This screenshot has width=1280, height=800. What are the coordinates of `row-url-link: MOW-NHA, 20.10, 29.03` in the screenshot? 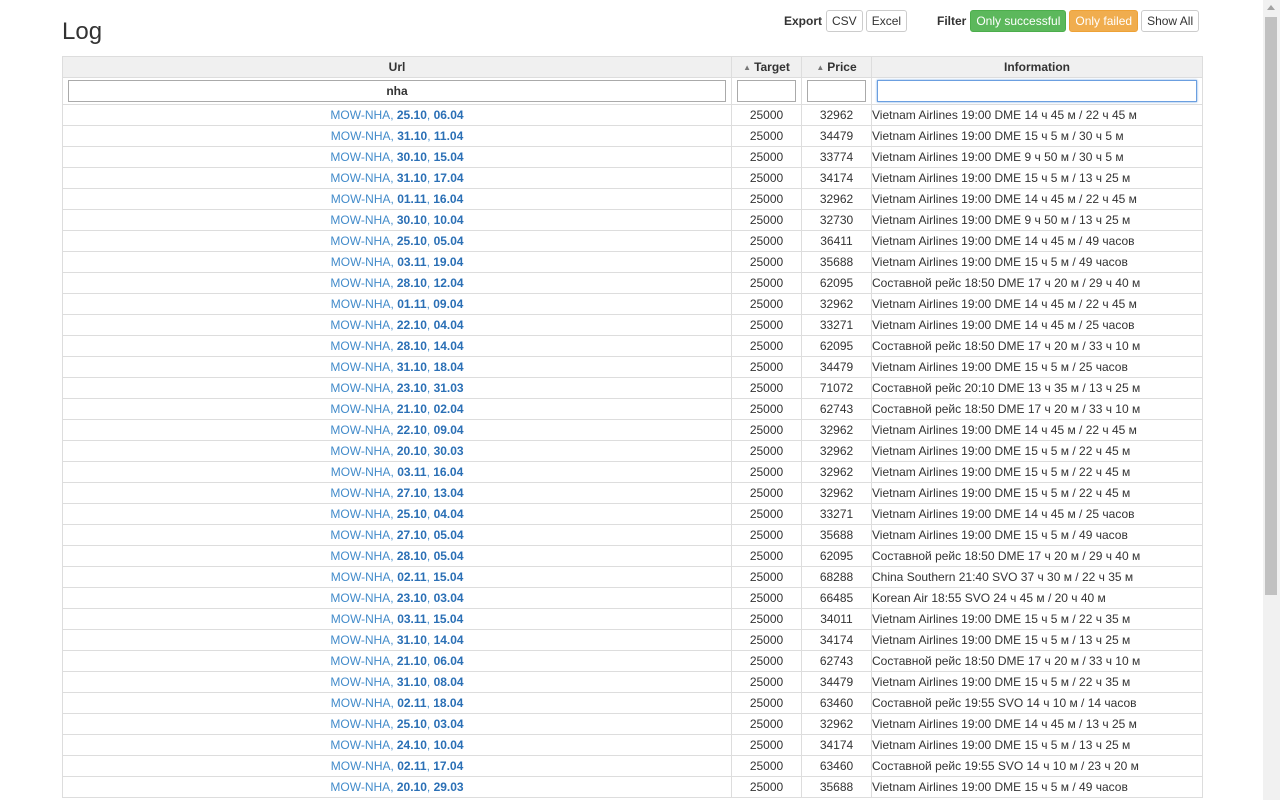 It's located at (396, 787).